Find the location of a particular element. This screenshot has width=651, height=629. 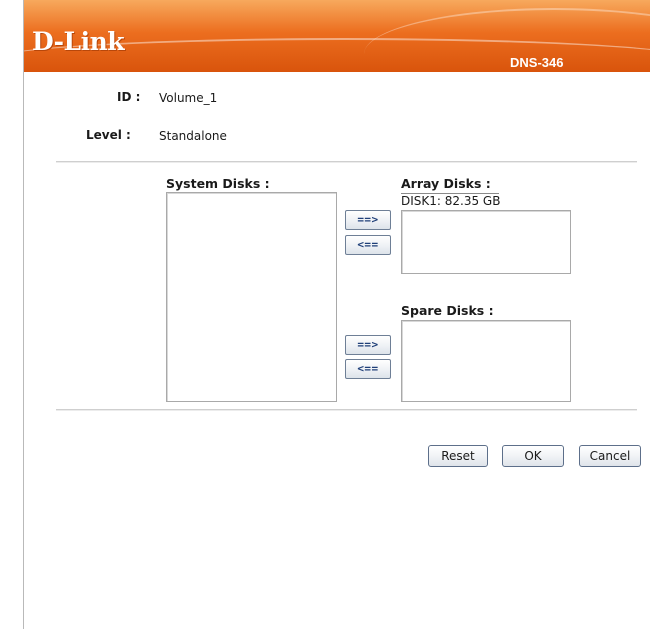

spare-disks-title: Spare Disks : is located at coordinates (450, 312).